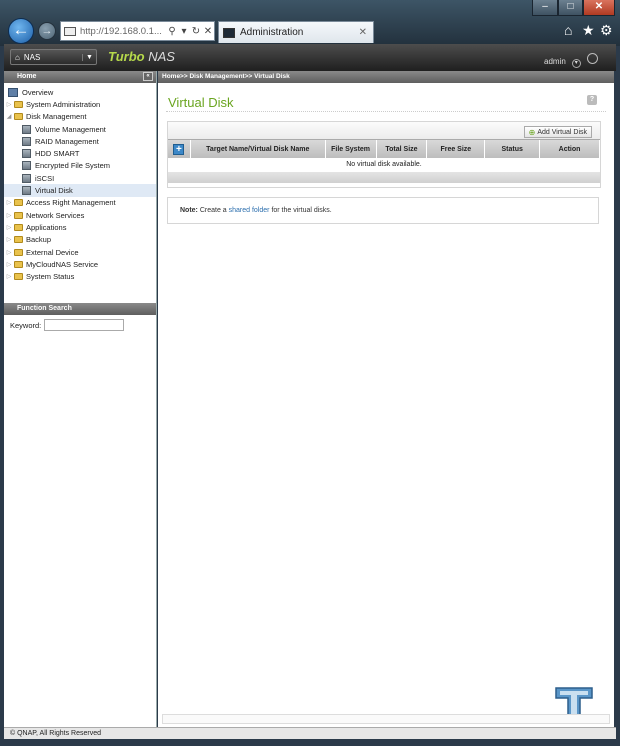 The height and width of the screenshot is (746, 620). I want to click on favorites-icon: ★, so click(588, 30).